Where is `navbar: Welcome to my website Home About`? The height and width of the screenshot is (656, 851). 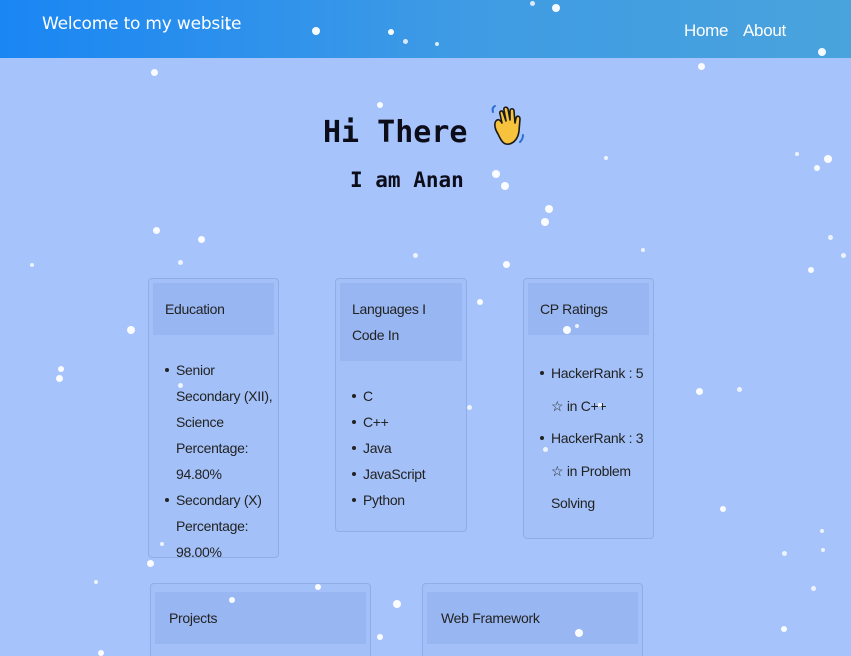
navbar: Welcome to my website Home About is located at coordinates (425, 29).